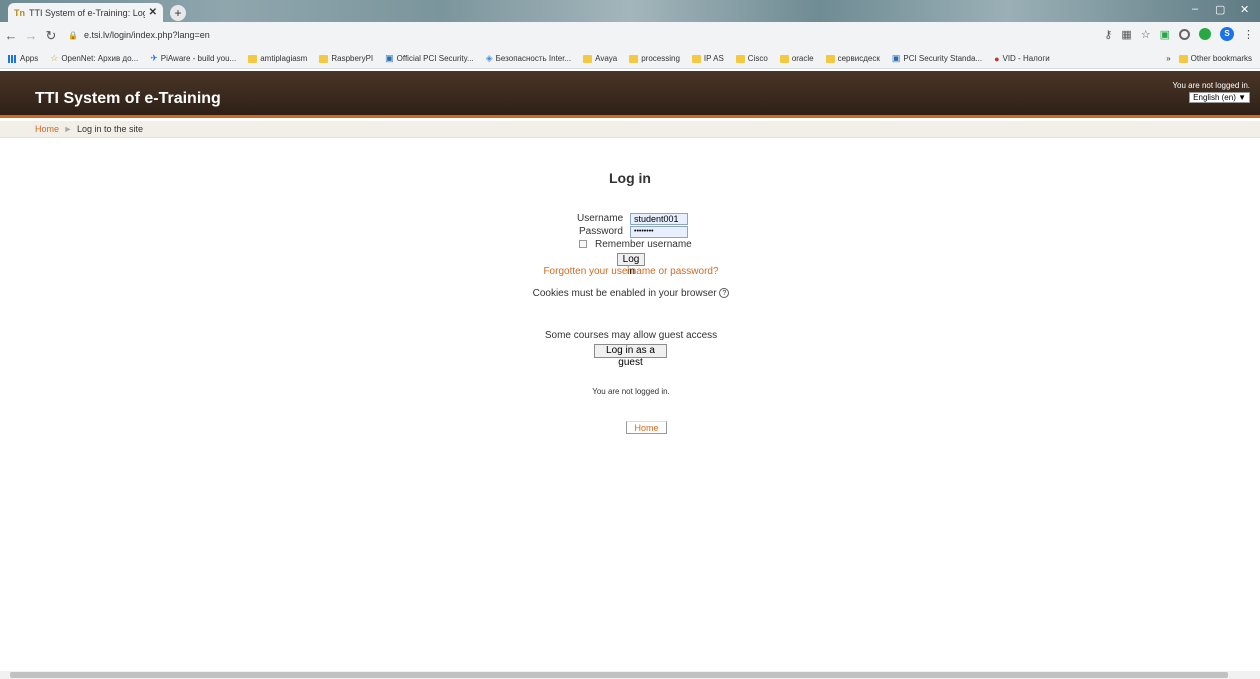 The height and width of the screenshot is (679, 1260). Describe the element at coordinates (1221, 58) in the screenshot. I see `other-bookmarks-label: Other bookmarks` at that location.